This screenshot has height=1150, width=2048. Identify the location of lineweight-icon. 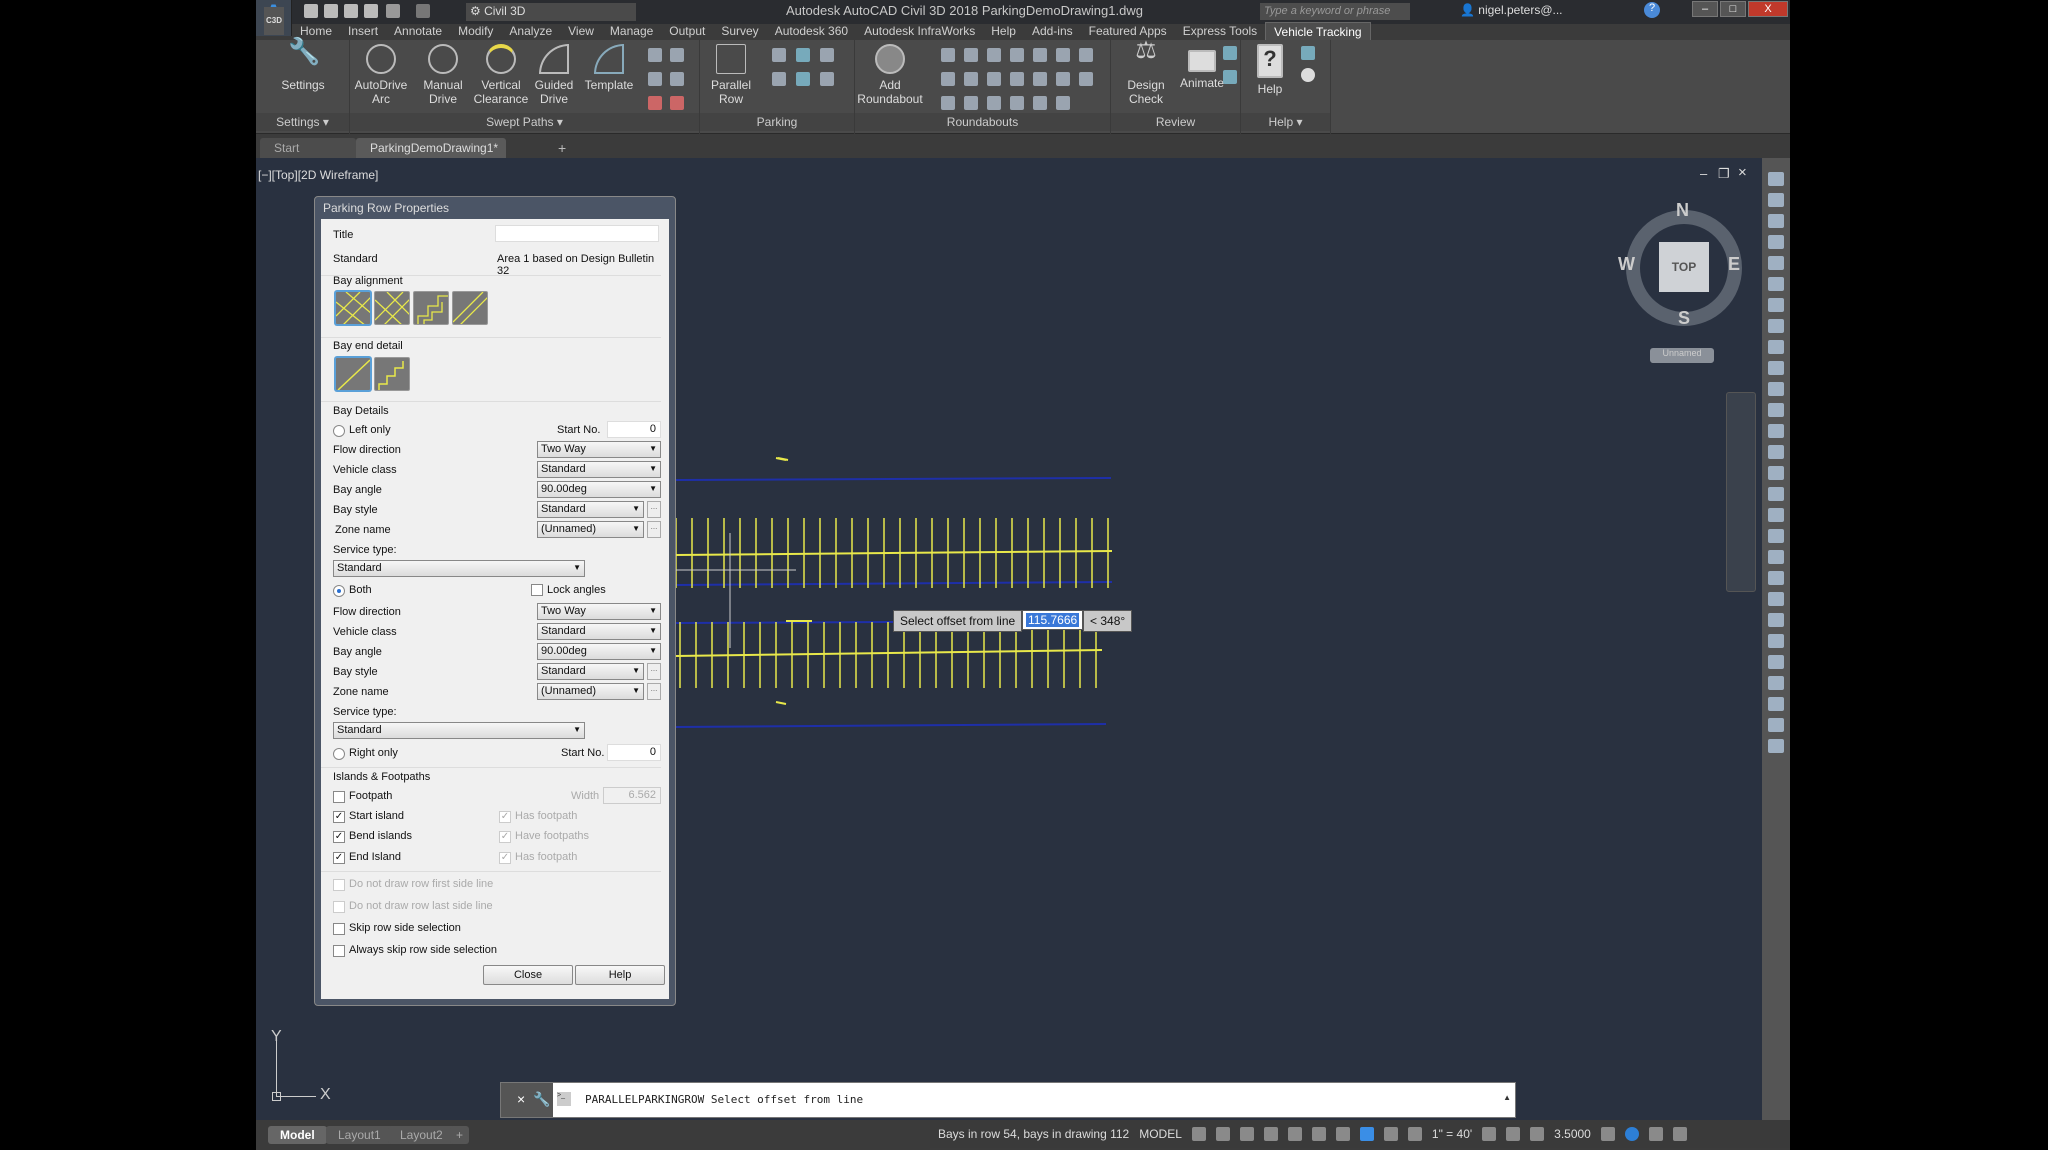
(1537, 1134).